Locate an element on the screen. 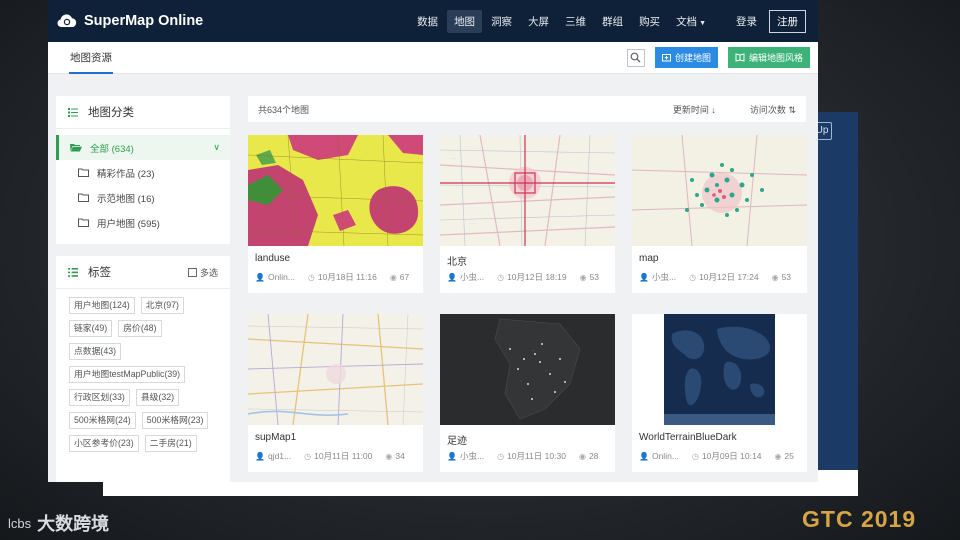 The height and width of the screenshot is (540, 960). tag-item: 县级(32) is located at coordinates (157, 397).